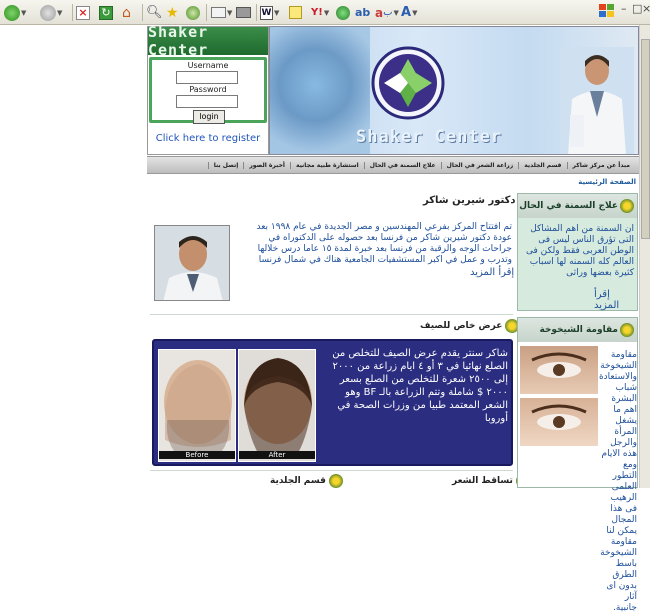 The width and height of the screenshot is (650, 614). I want to click on window-controls: – □ ×, so click(622, 11).